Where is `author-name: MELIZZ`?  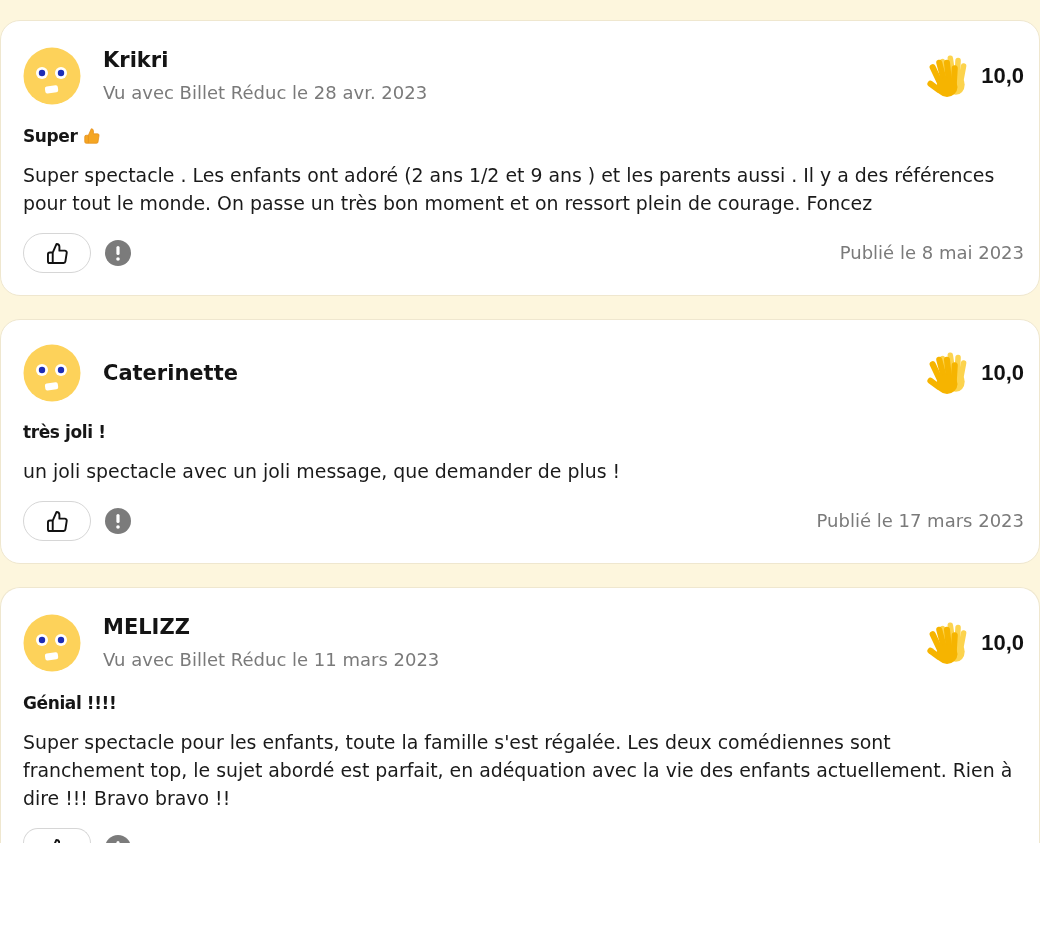 author-name: MELIZZ is located at coordinates (146, 627).